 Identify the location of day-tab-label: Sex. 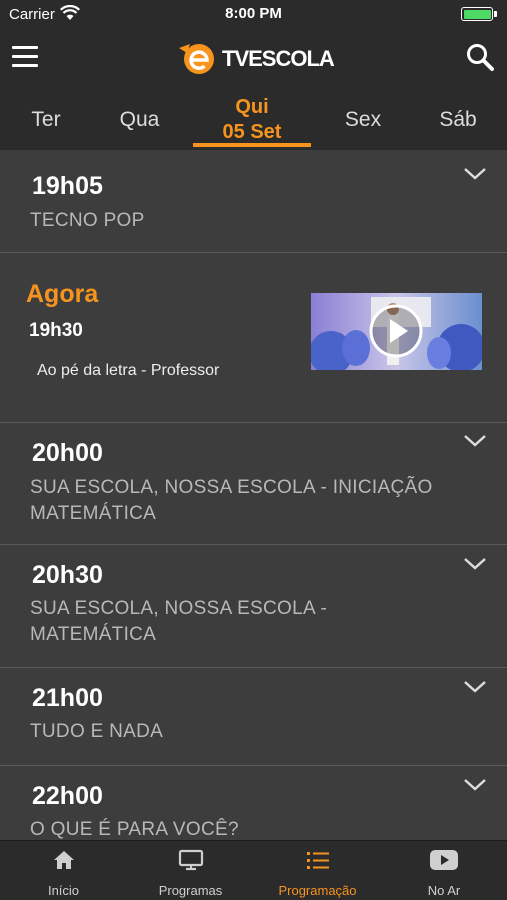
(363, 119).